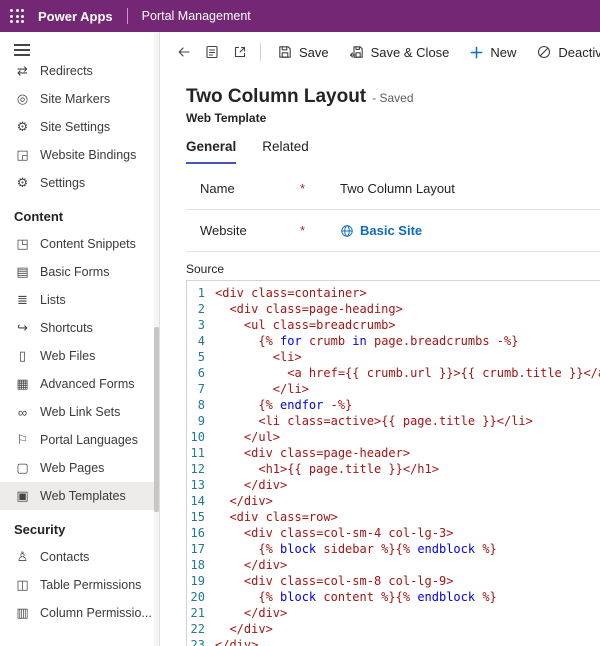 The height and width of the screenshot is (646, 600). Describe the element at coordinates (197, 469) in the screenshot. I see `line-number: 12` at that location.